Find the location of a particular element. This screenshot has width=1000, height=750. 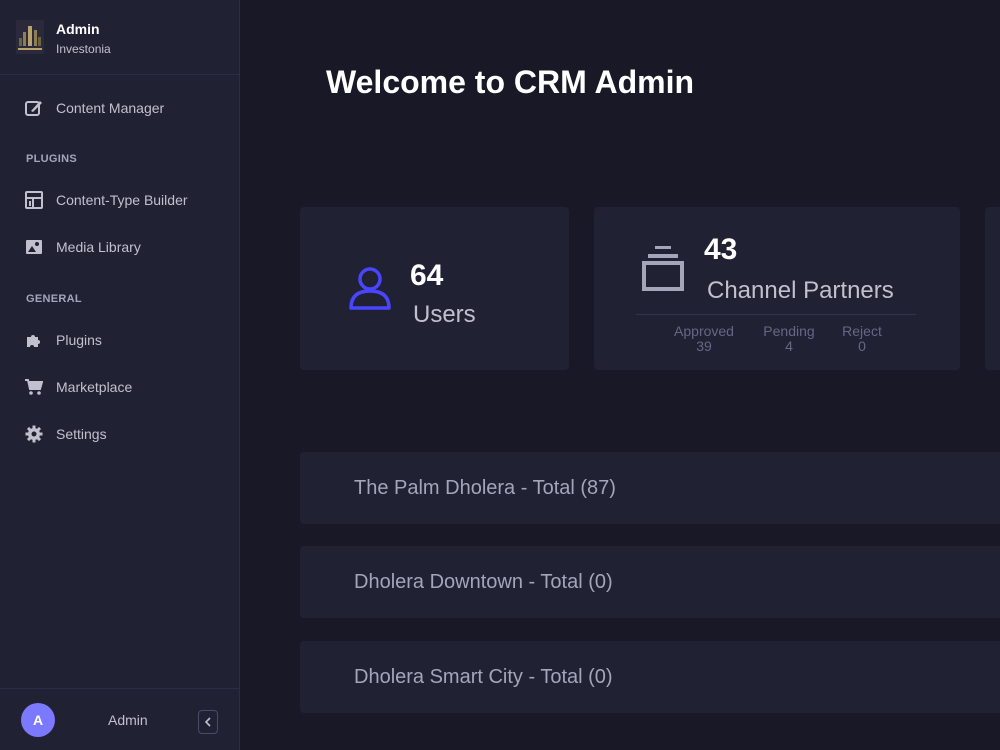

section-title-general: GENERAL is located at coordinates (54, 299).